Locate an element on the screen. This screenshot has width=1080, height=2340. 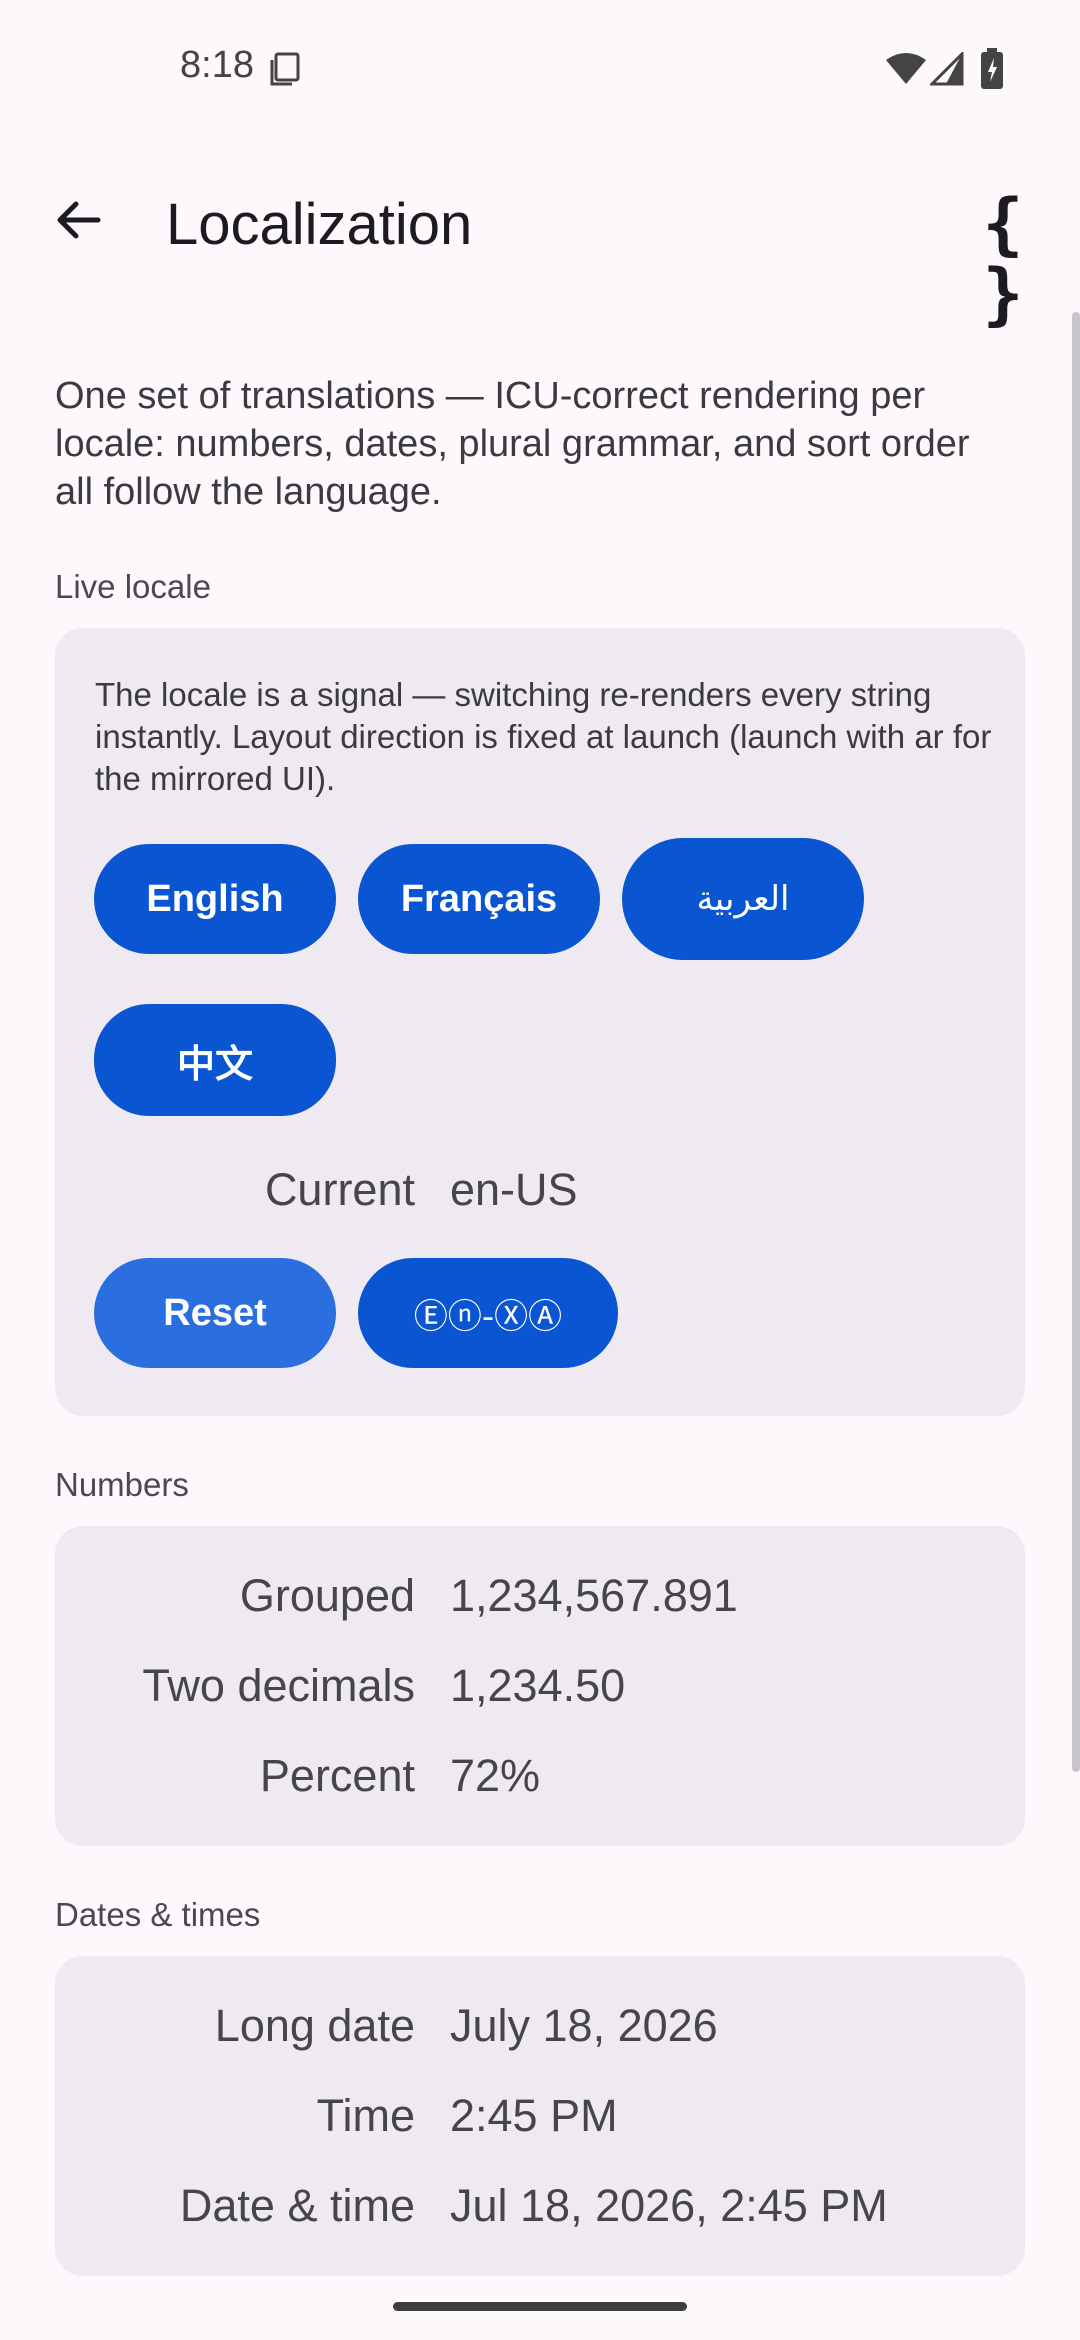
number-row-value: 72% is located at coordinates (495, 1775).